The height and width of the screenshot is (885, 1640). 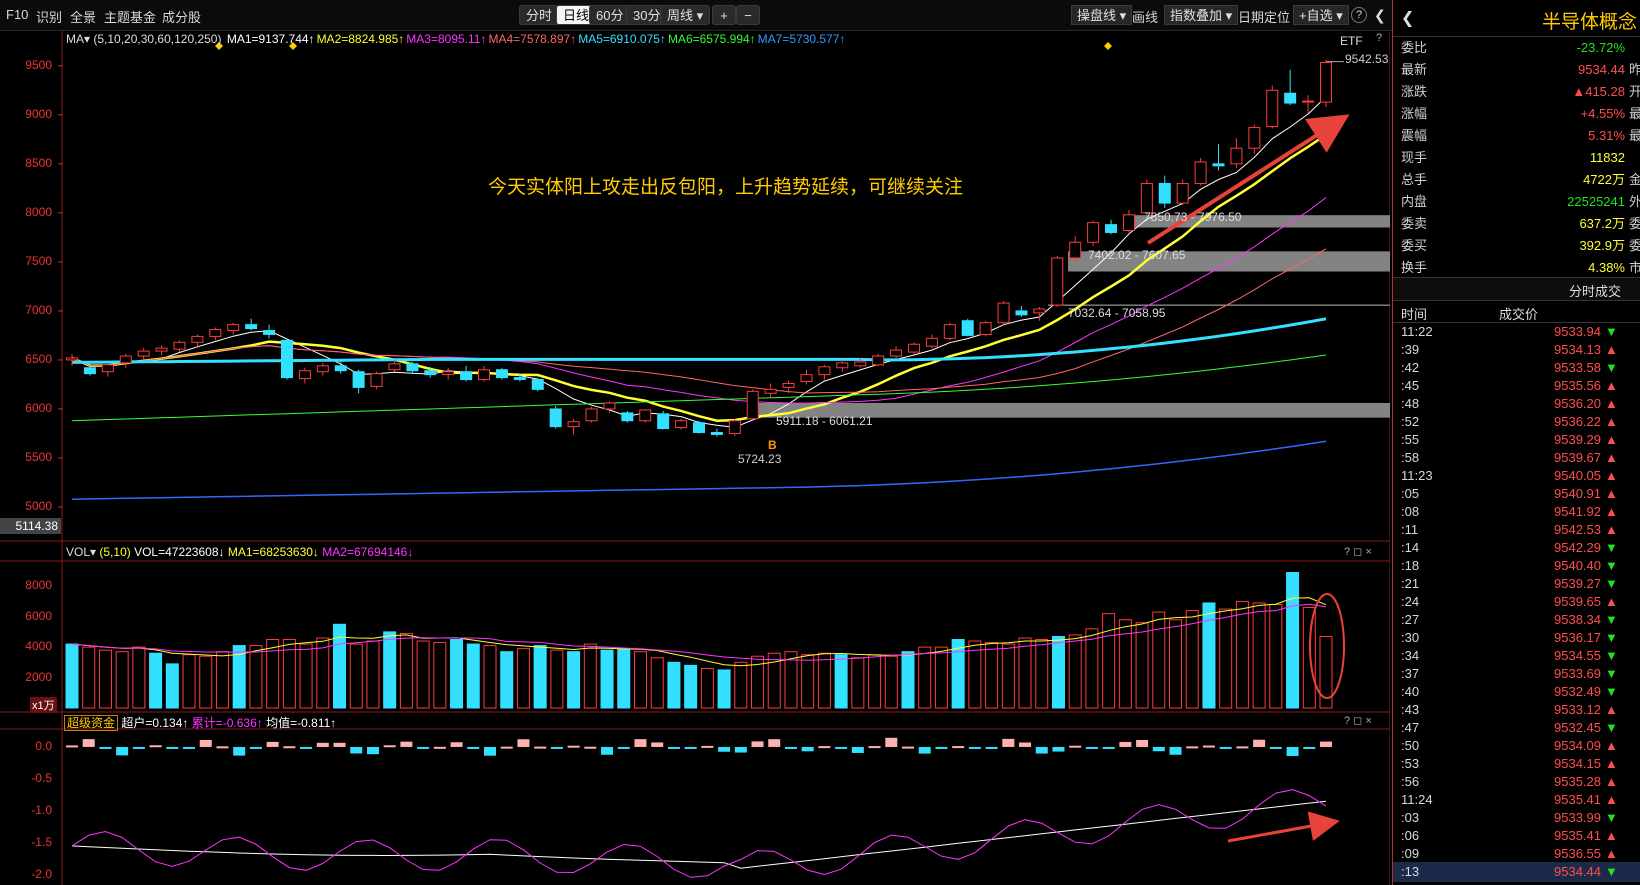 What do you see at coordinates (622, 39) in the screenshot?
I see `ma-value-5: MA5=6910.075↑` at bounding box center [622, 39].